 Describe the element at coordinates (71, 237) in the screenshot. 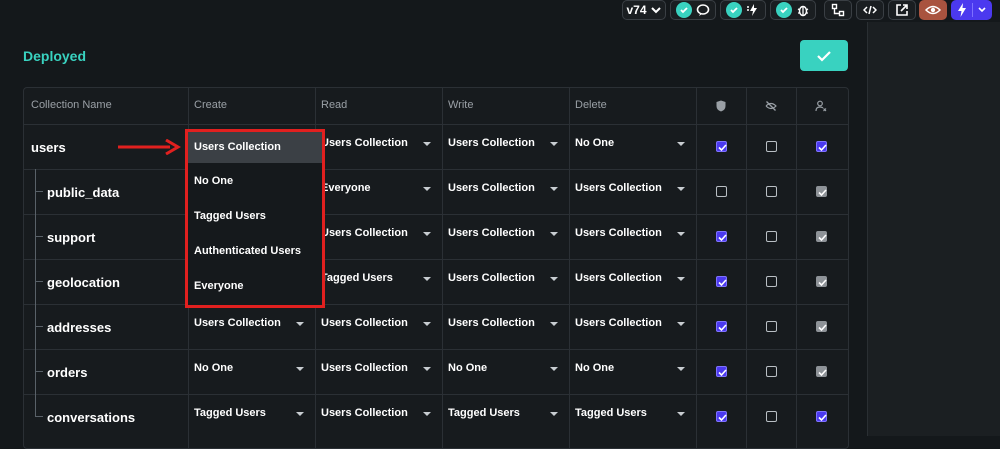

I see `collection-name: support` at that location.